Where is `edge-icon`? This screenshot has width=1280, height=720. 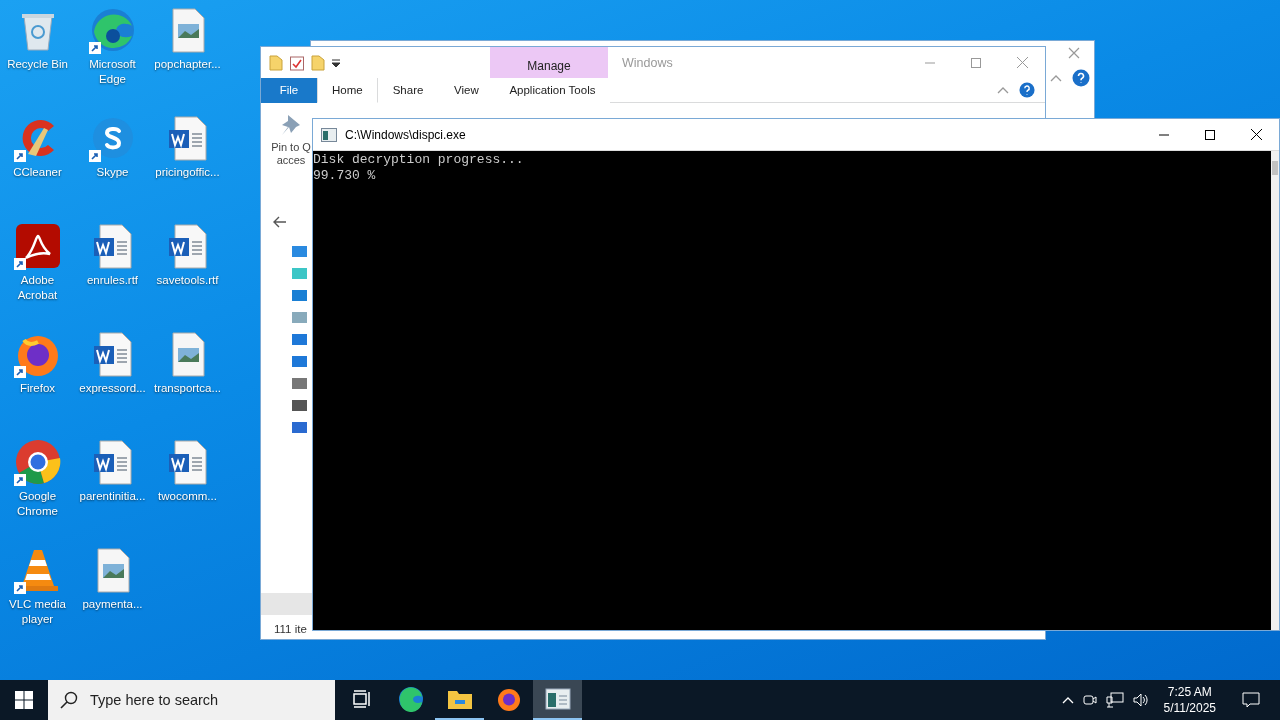
edge-icon is located at coordinates (410, 699).